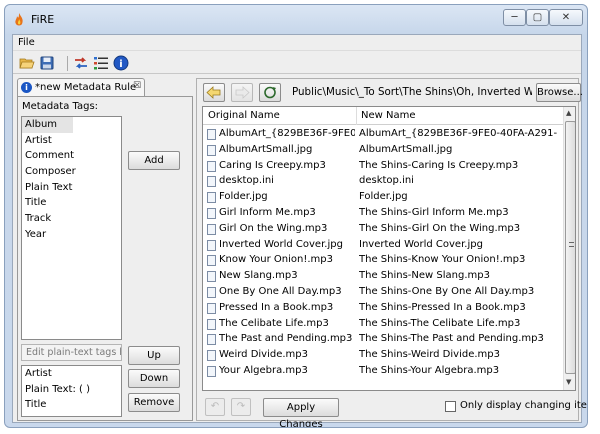 Image resolution: width=600 pixels, height=434 pixels. What do you see at coordinates (101, 63) in the screenshot?
I see `list-icon` at bounding box center [101, 63].